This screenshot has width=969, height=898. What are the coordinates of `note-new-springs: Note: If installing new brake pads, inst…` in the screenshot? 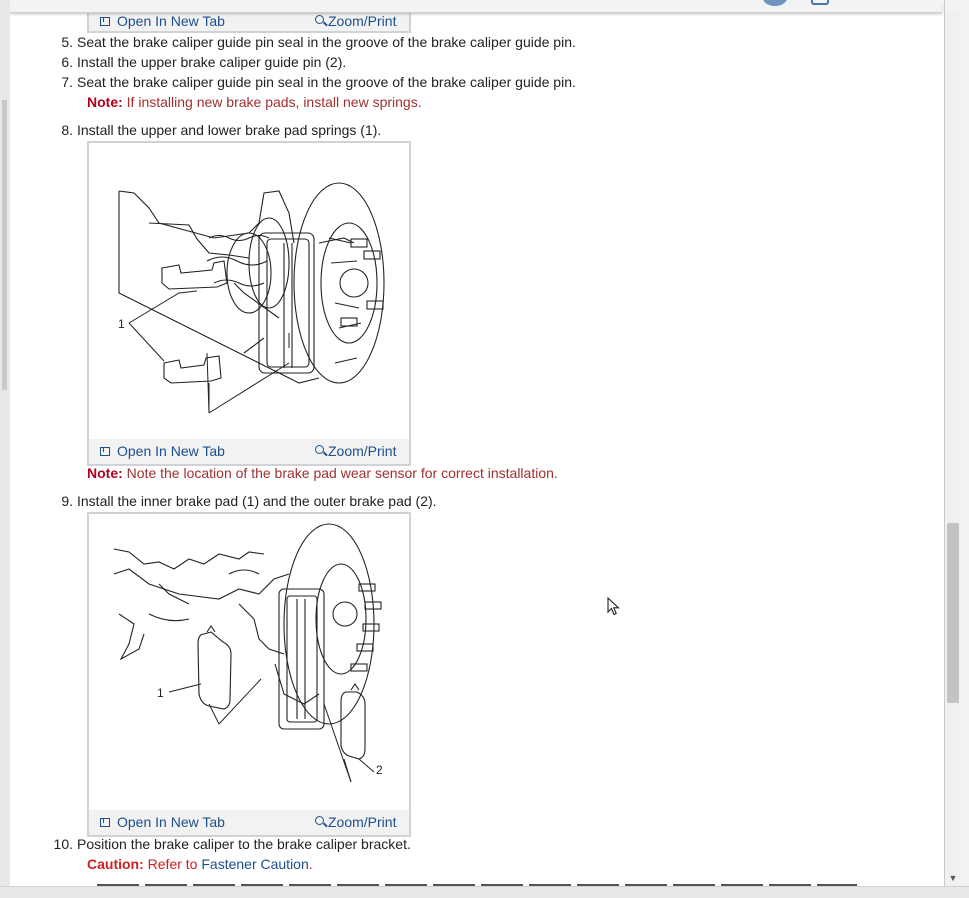 It's located at (254, 102).